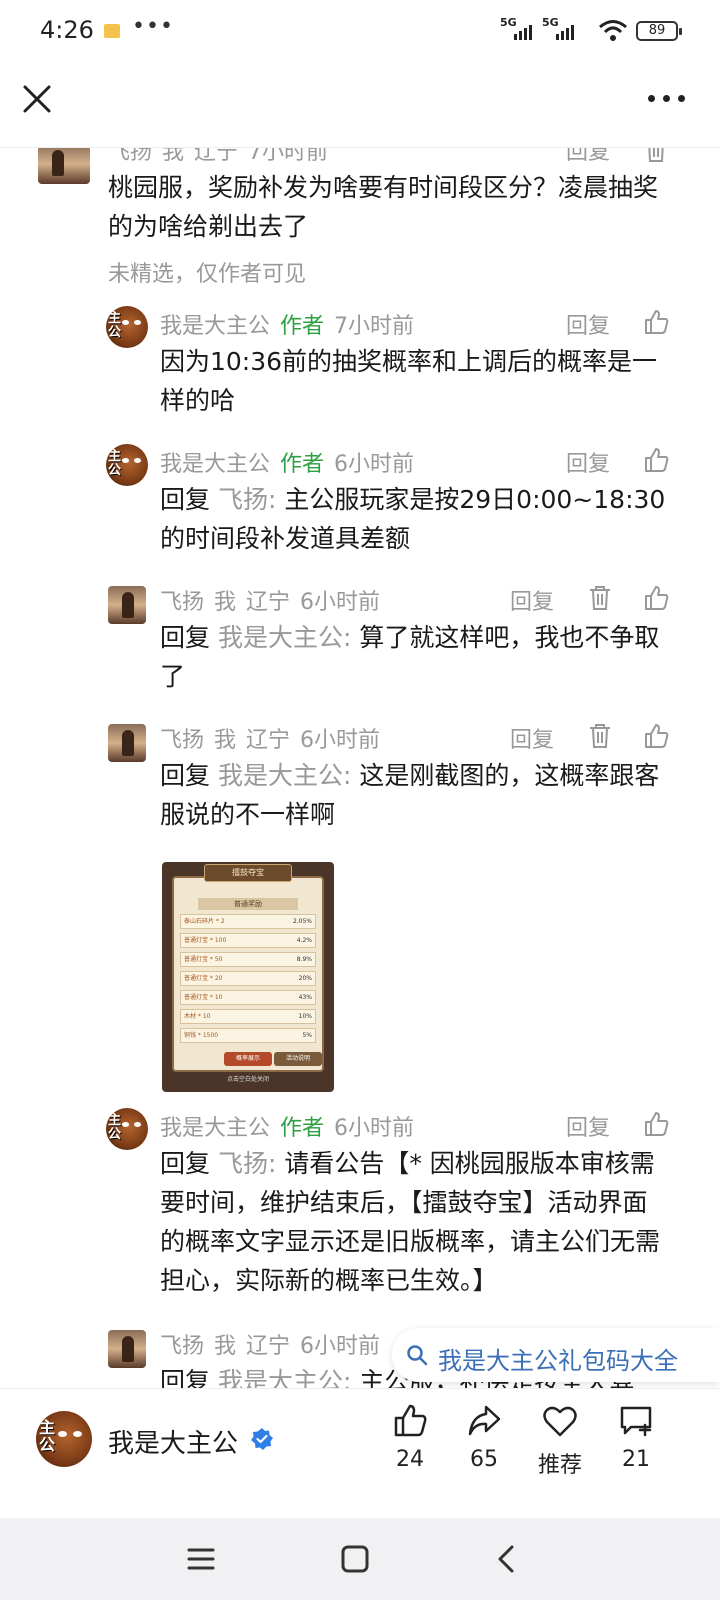  Describe the element at coordinates (560, 1421) in the screenshot. I see `heart-icon` at that location.